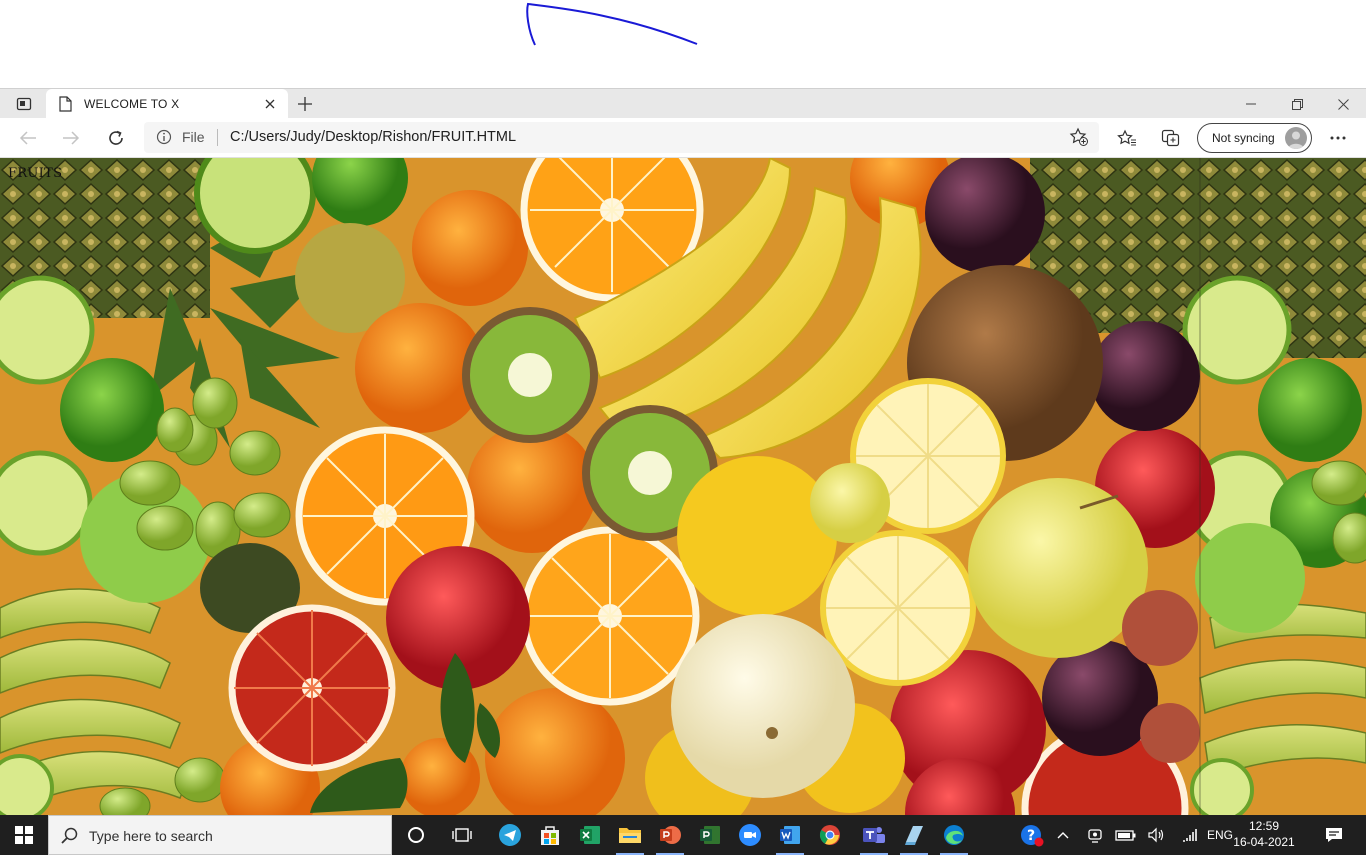  I want to click on notes-icon, so click(914, 835).